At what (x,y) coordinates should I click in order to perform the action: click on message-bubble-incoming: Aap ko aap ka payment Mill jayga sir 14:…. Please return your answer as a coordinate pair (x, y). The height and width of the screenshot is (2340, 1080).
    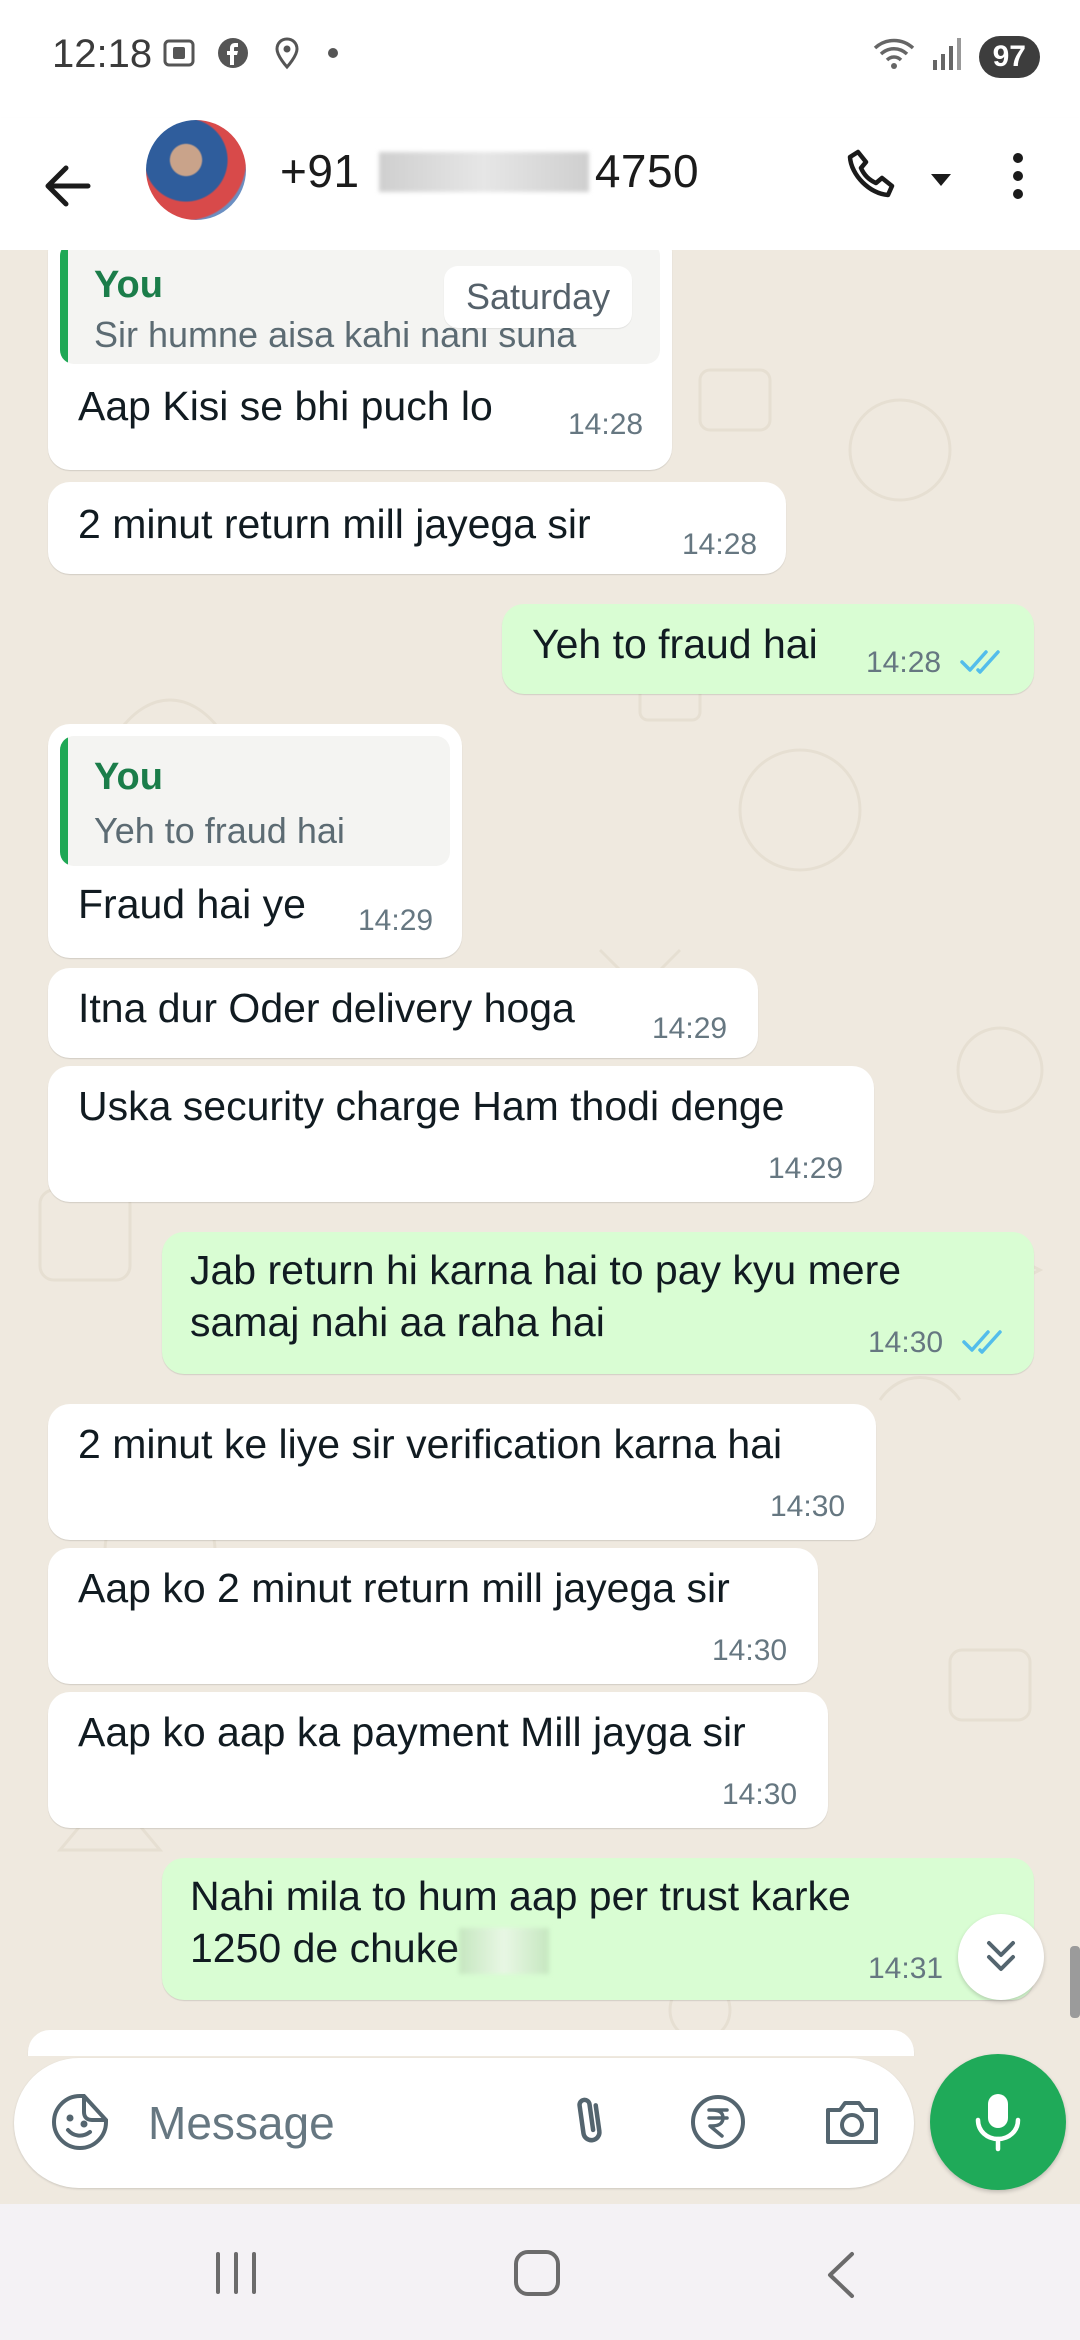
    Looking at the image, I should click on (438, 1760).